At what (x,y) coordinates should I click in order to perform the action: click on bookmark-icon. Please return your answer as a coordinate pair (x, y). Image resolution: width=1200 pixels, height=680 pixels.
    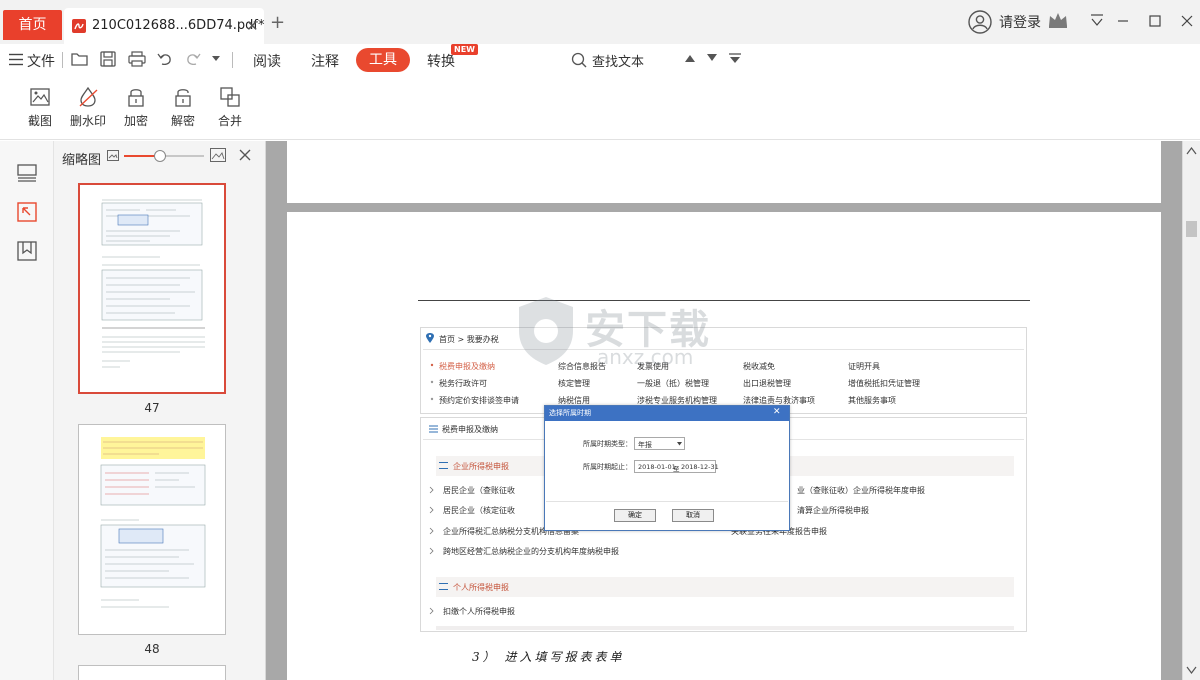
    Looking at the image, I should click on (27, 251).